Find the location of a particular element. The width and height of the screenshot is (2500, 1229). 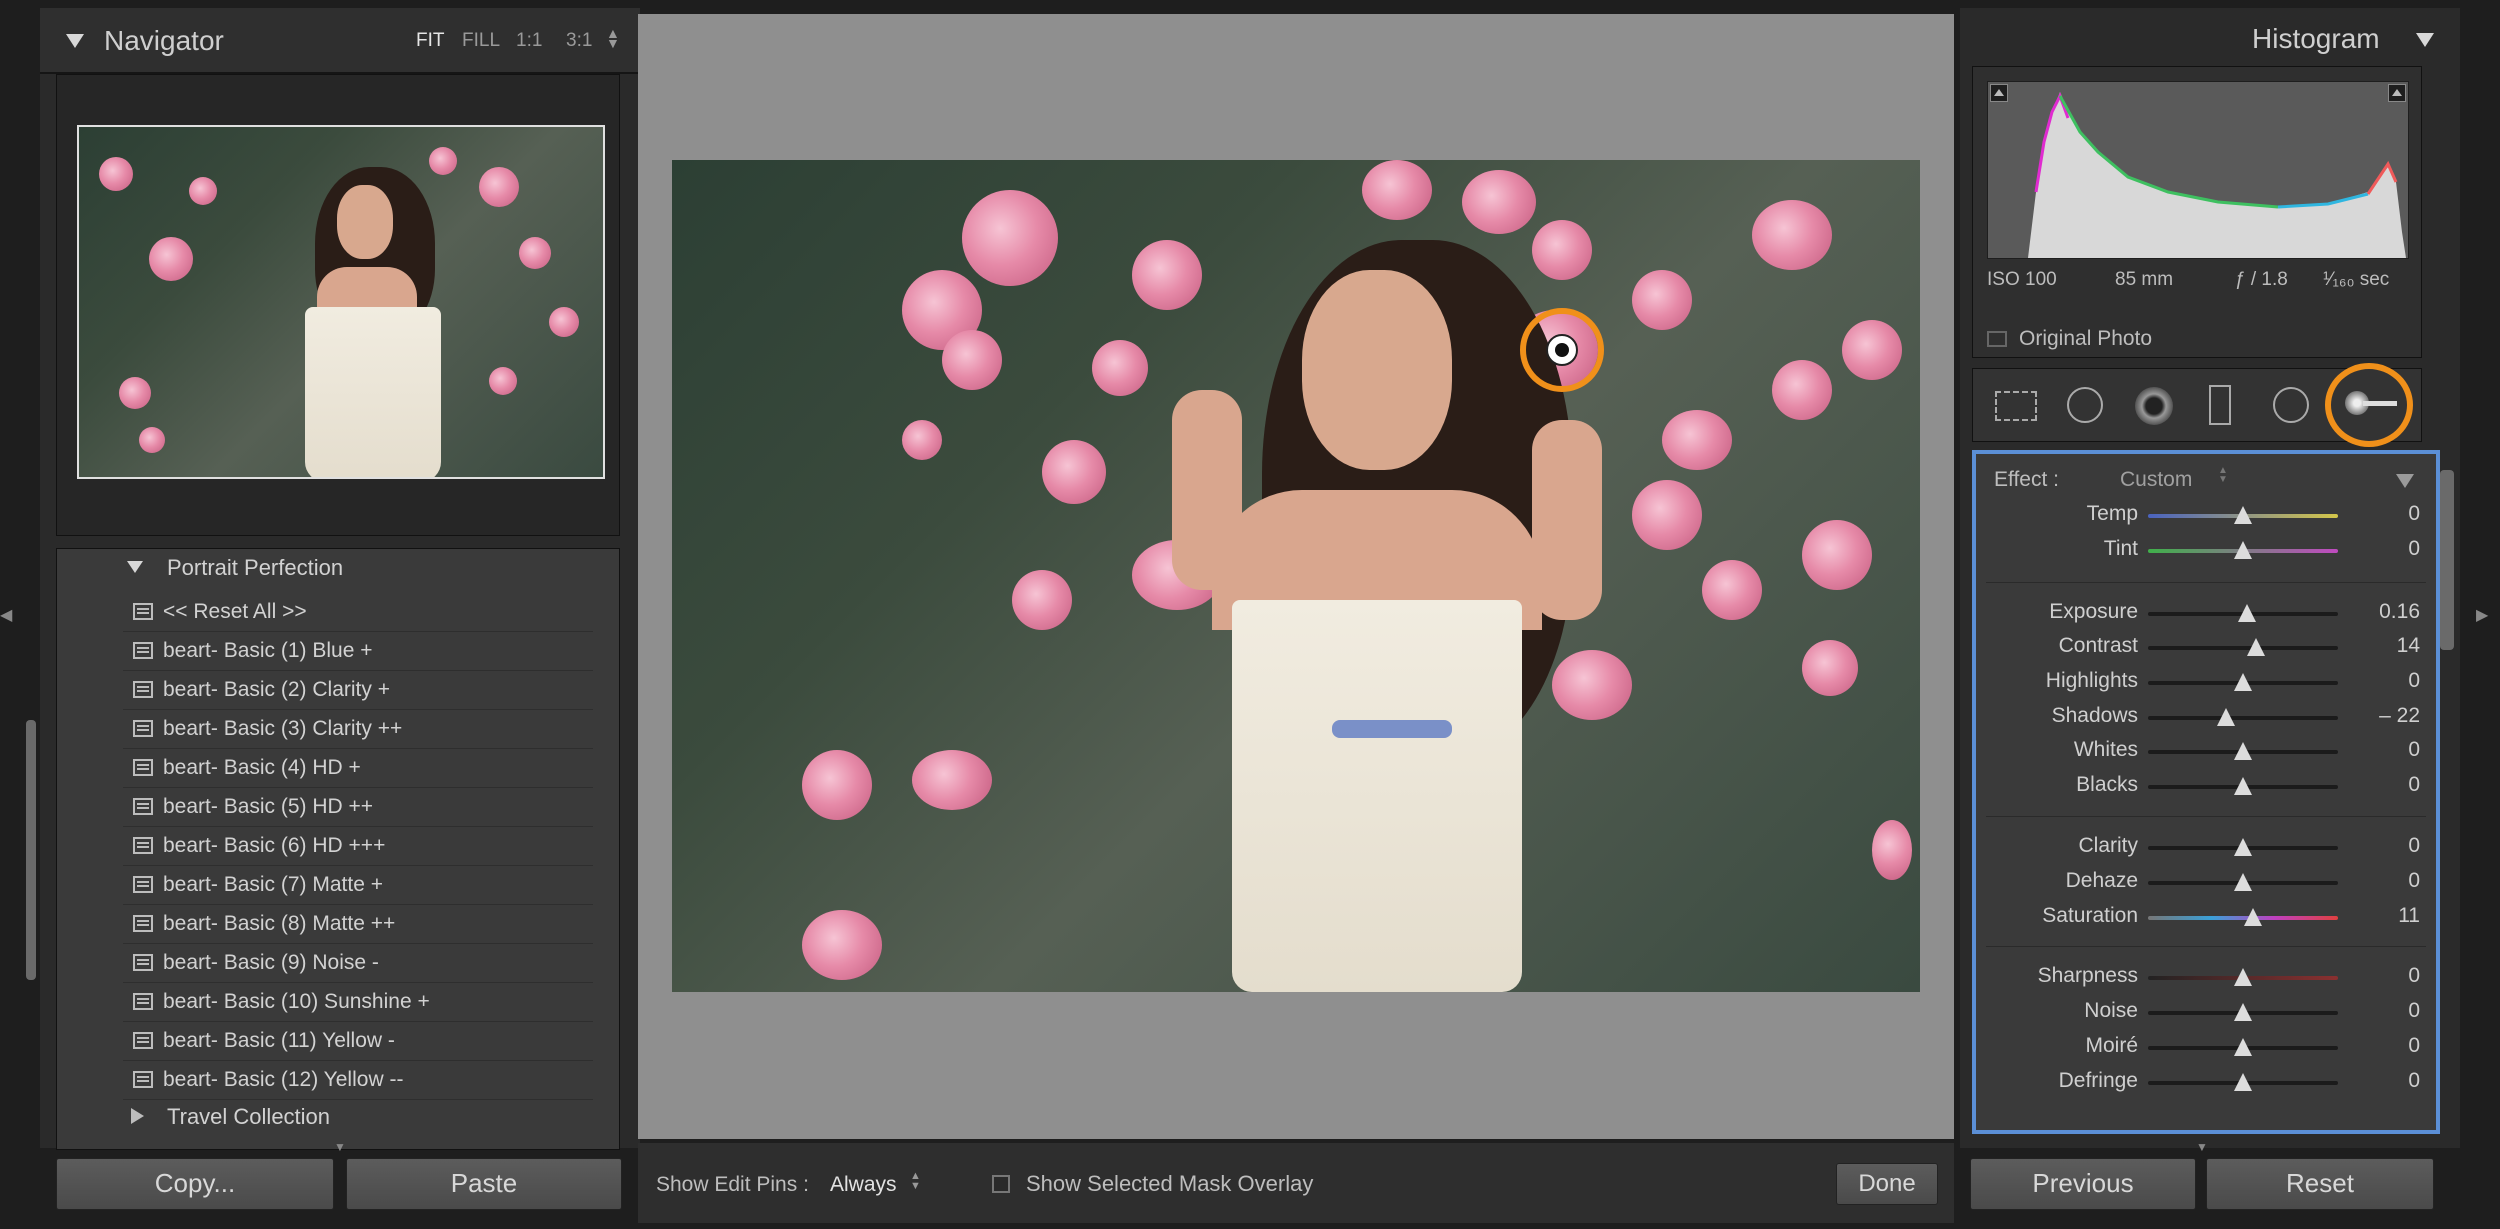

preset-item: beart- Basic (12) Yellow -- is located at coordinates (358, 1080).